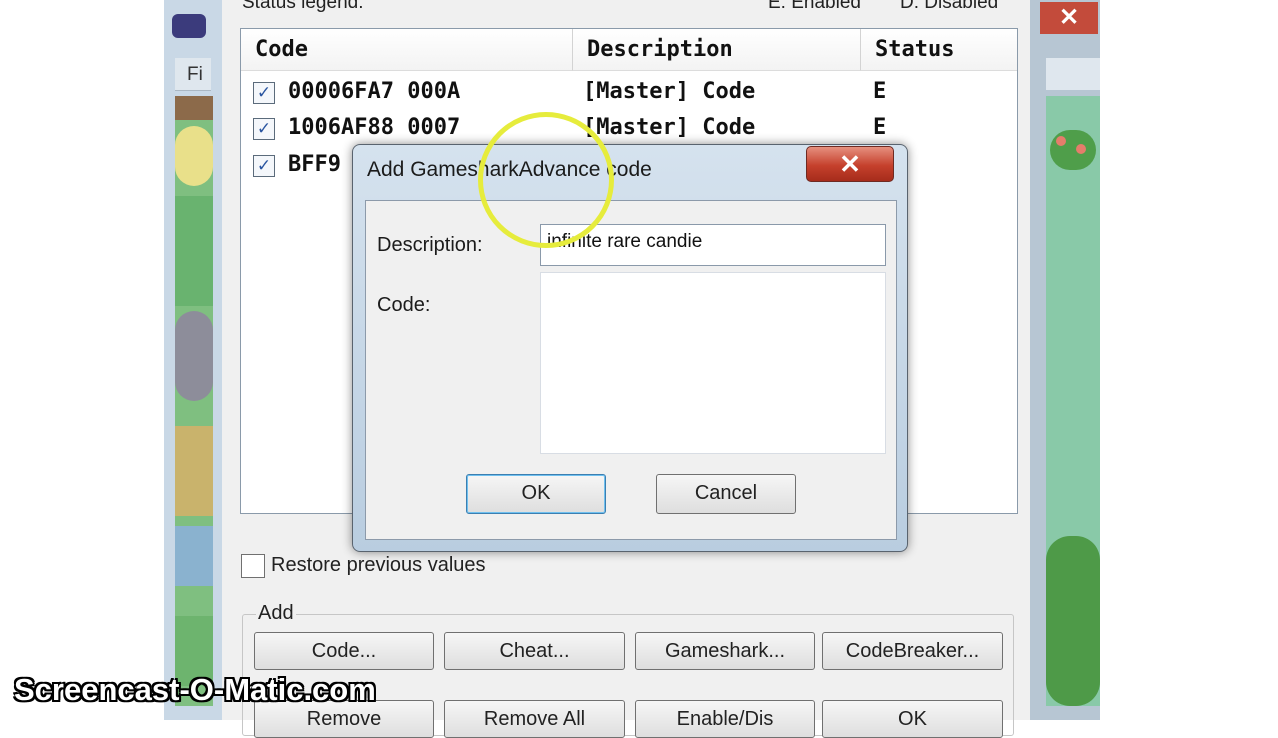 Image resolution: width=1278 pixels, height=738 pixels. What do you see at coordinates (407, 50) in the screenshot?
I see `column-header-code: Code` at bounding box center [407, 50].